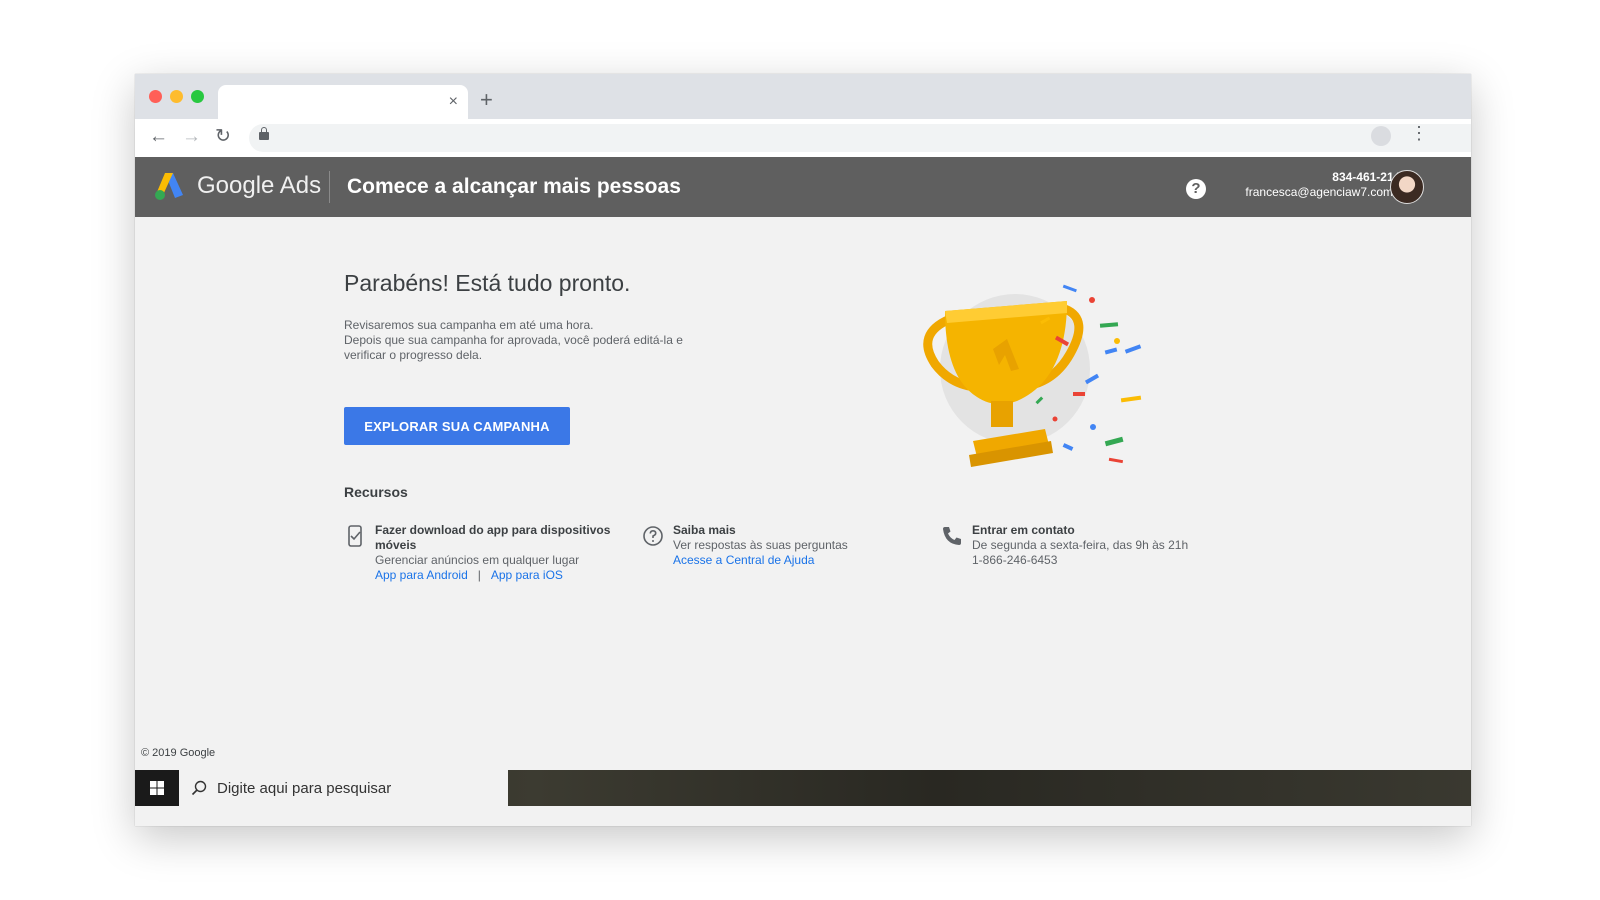 The image size is (1600, 900). What do you see at coordinates (487, 283) in the screenshot?
I see `congrats-heading: Parabéns! Está tudo pronto.` at bounding box center [487, 283].